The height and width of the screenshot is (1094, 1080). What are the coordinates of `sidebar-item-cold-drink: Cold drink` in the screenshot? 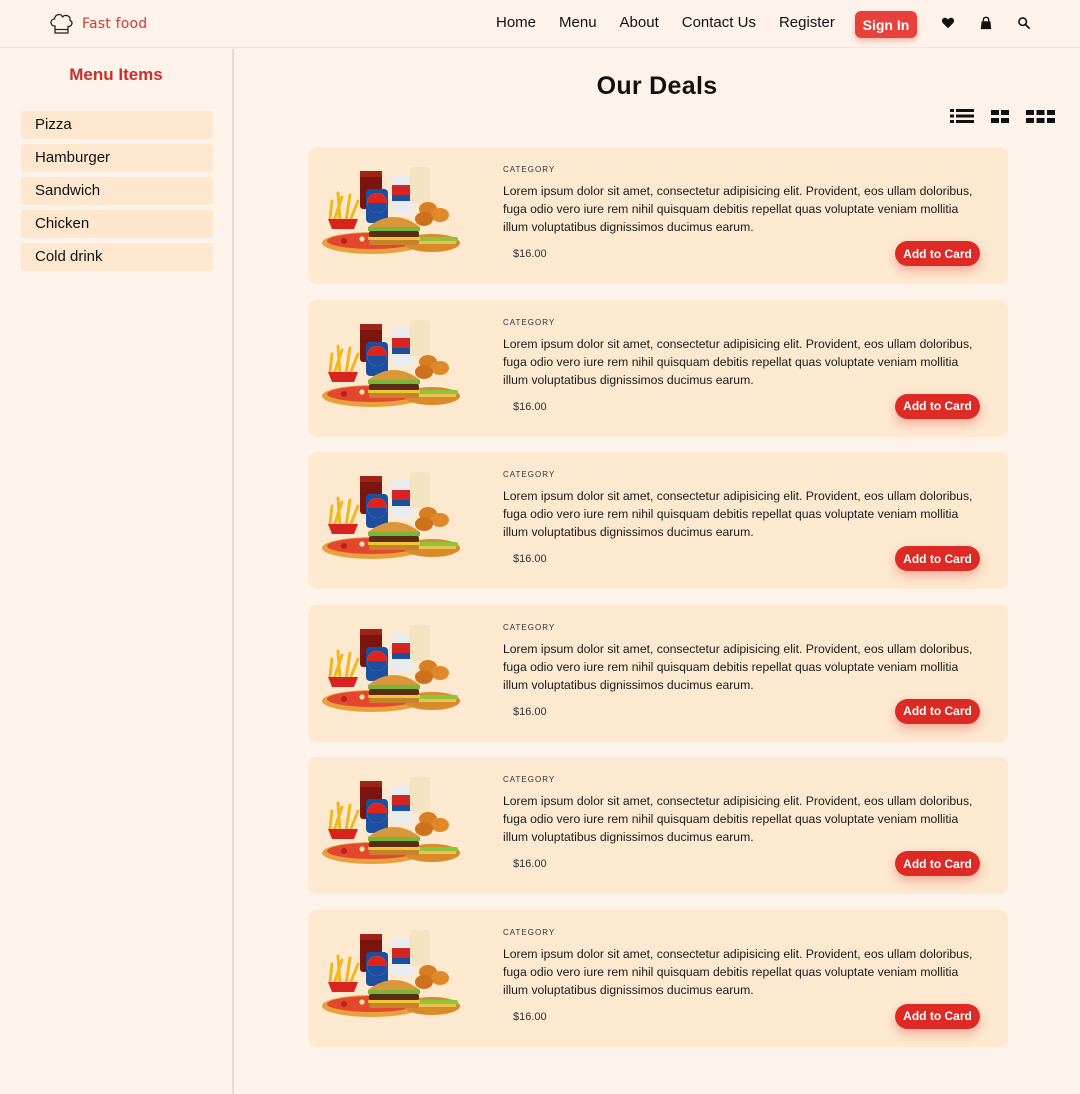 It's located at (117, 257).